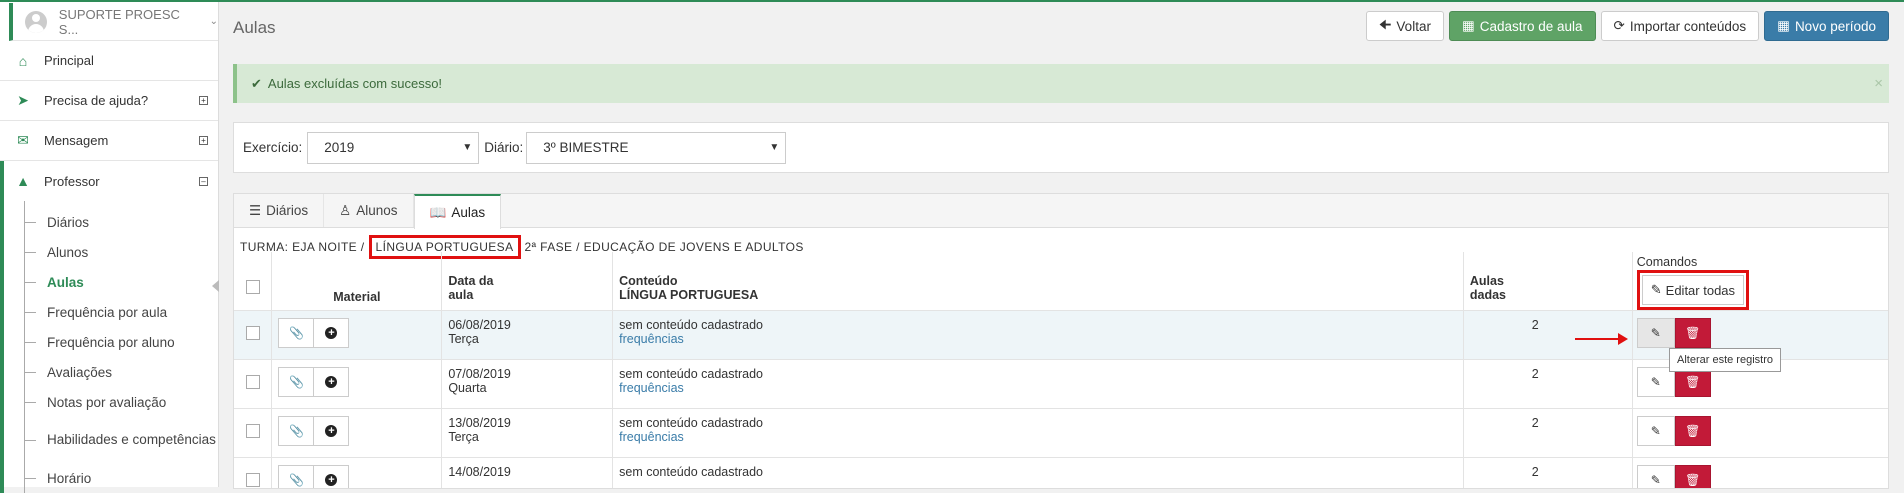 The image size is (1904, 493). What do you see at coordinates (111, 252) in the screenshot?
I see `submenu-item-alunos: Alunos` at bounding box center [111, 252].